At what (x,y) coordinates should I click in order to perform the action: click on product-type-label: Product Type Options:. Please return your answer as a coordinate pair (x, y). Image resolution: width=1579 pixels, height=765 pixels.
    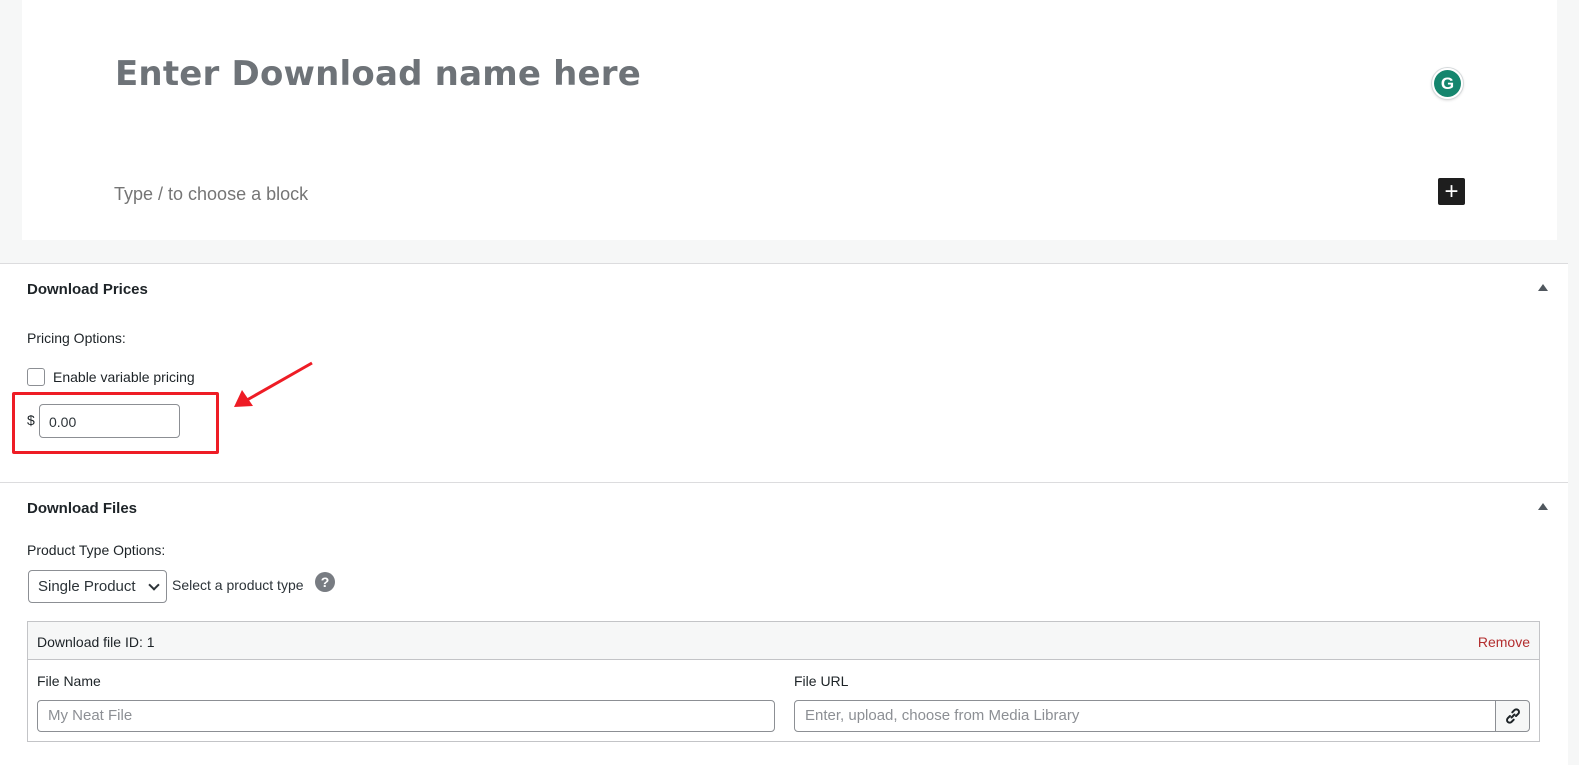
    Looking at the image, I should click on (96, 550).